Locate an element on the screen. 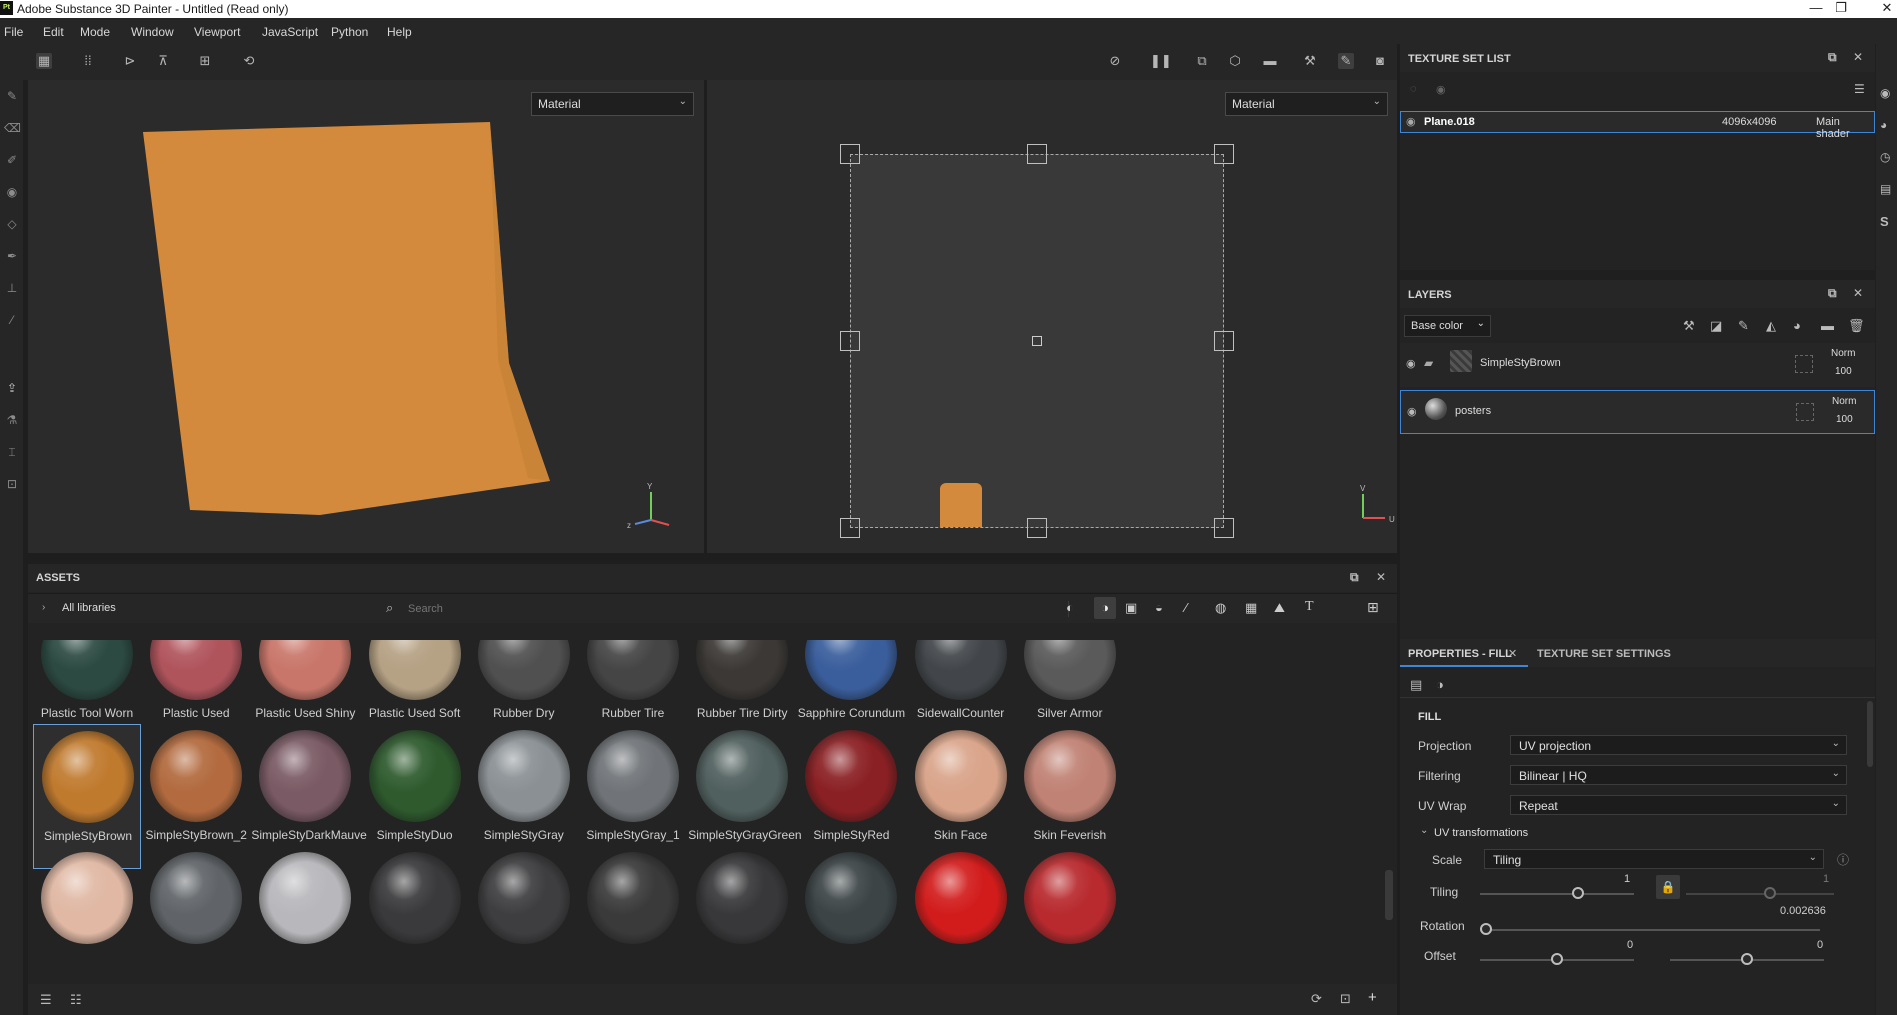 This screenshot has height=1015, width=1897. tiling-value: 1 is located at coordinates (1627, 879).